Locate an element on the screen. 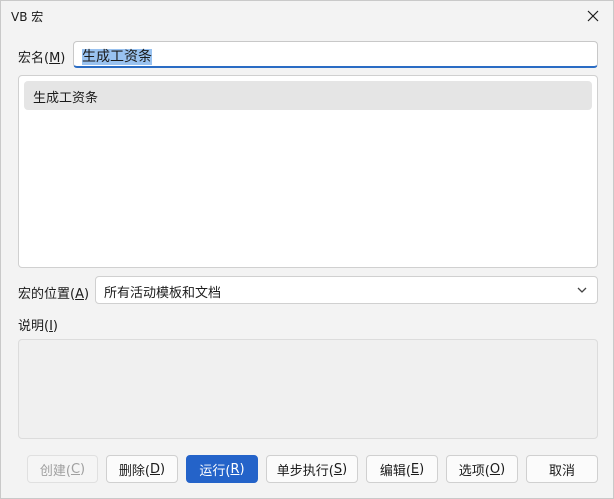  macro-name-label: 宏名(M) is located at coordinates (42, 58).